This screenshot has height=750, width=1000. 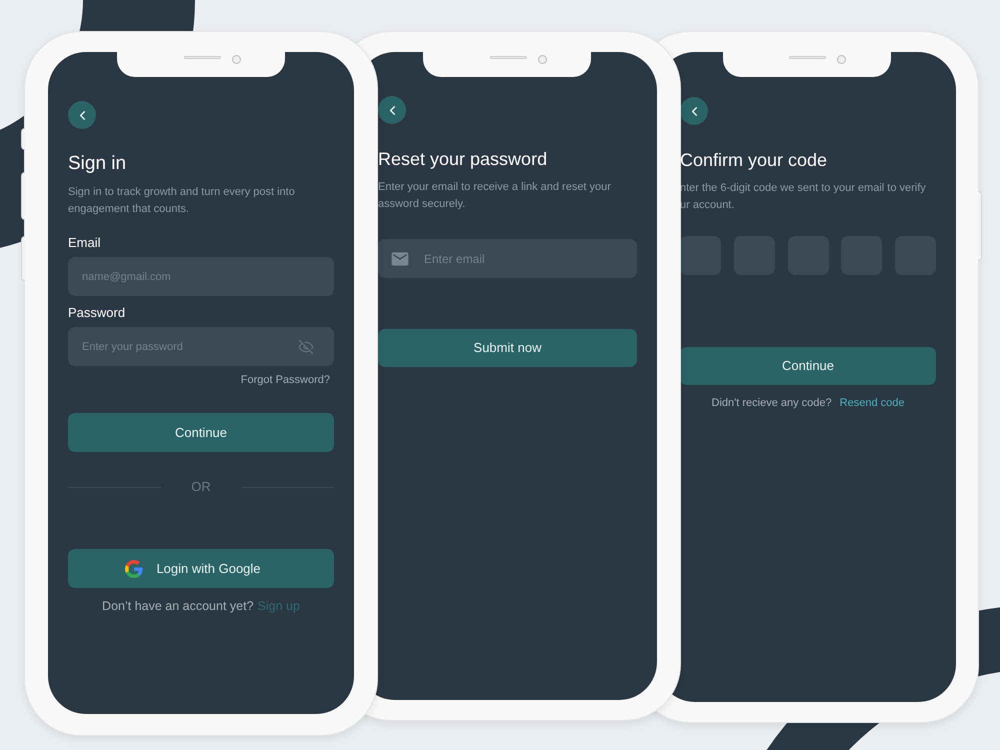 I want to click on divider-label: OR, so click(x=201, y=487).